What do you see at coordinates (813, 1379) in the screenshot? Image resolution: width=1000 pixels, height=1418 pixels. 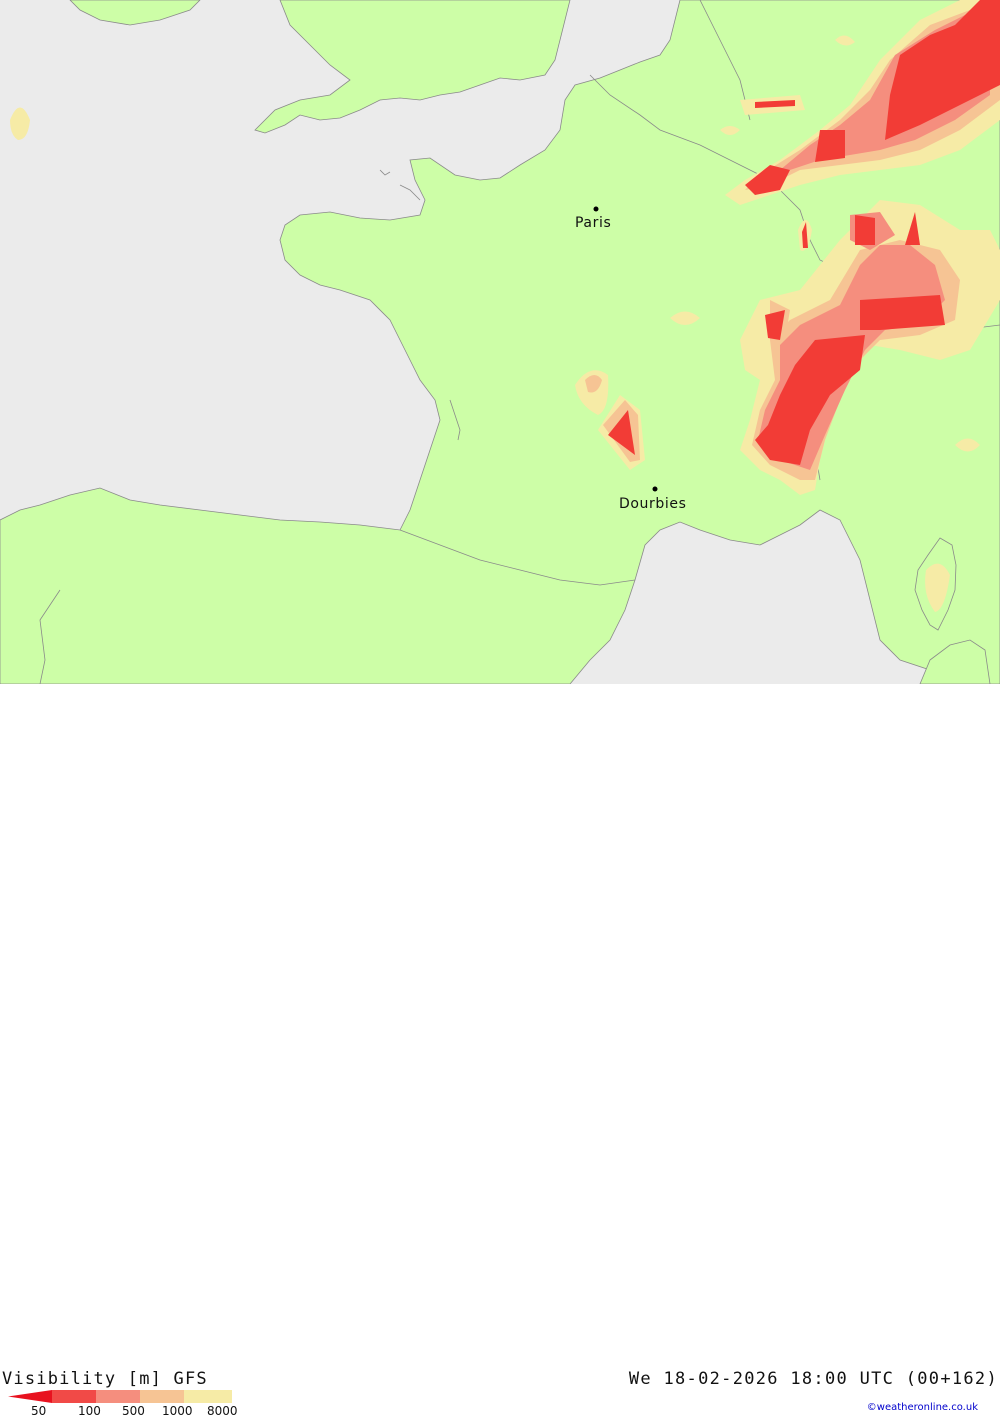 I see `forecast-datetime: We 18-02-2026 18:00 UTC (00+162)` at bounding box center [813, 1379].